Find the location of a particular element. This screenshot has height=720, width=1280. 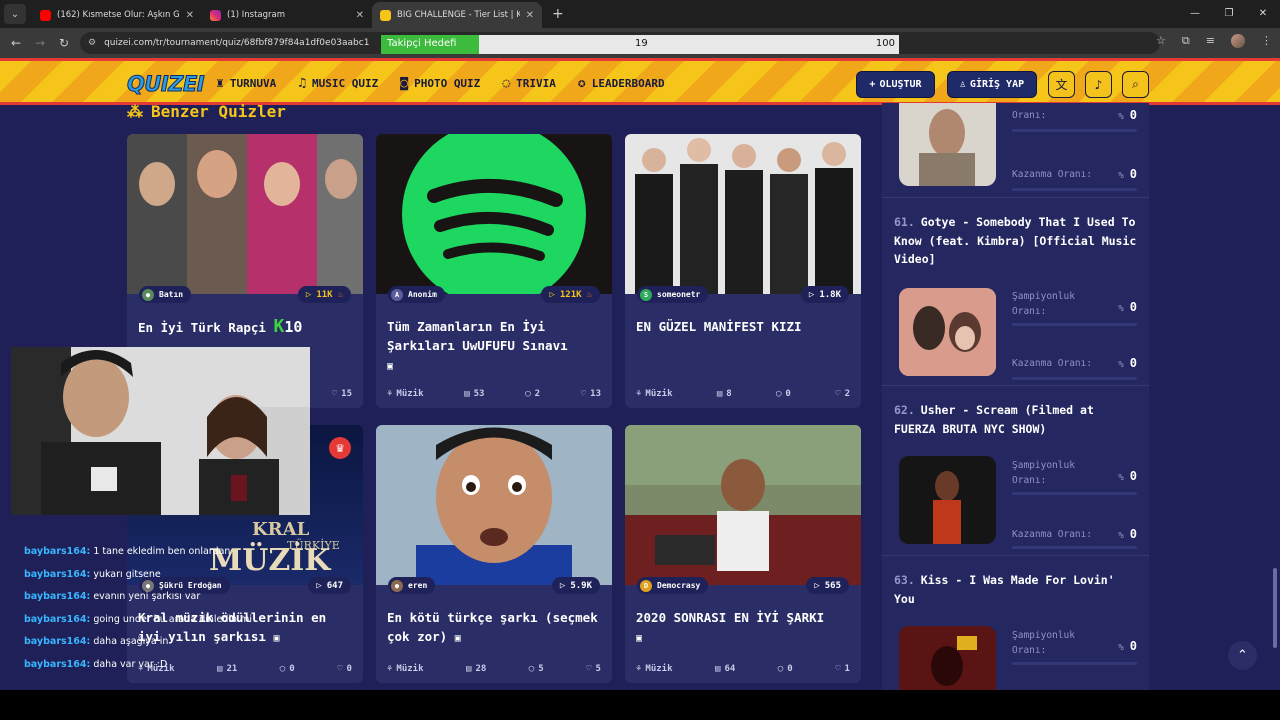

card-author: D Democrasy is located at coordinates (673, 585).